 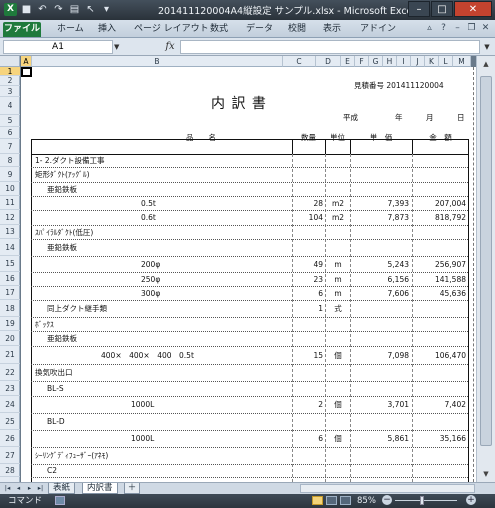 I want to click on ribbon-minimize-icon: ▵, so click(x=429, y=28).